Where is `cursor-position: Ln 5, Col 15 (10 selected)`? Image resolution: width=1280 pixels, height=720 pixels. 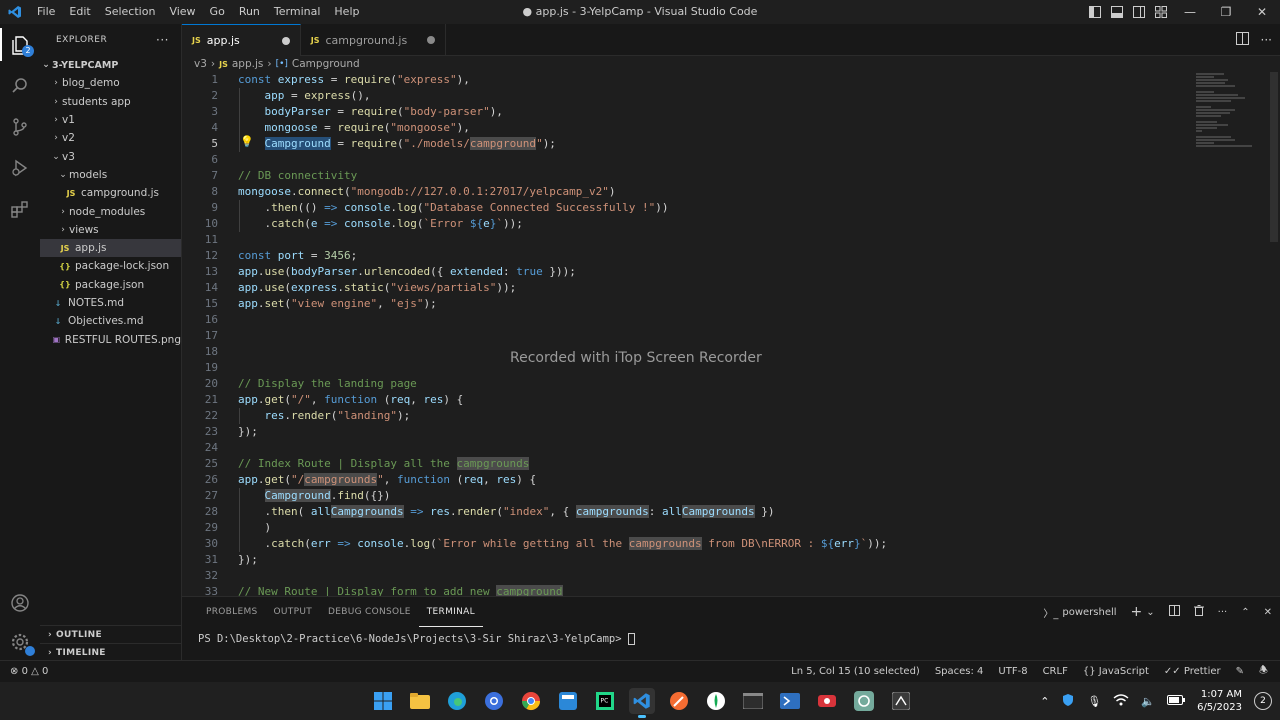 cursor-position: Ln 5, Col 15 (10 selected) is located at coordinates (855, 671).